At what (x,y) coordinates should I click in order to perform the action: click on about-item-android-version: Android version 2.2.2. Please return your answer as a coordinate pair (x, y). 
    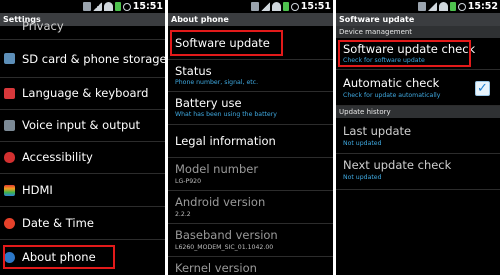
    Looking at the image, I should click on (250, 207).